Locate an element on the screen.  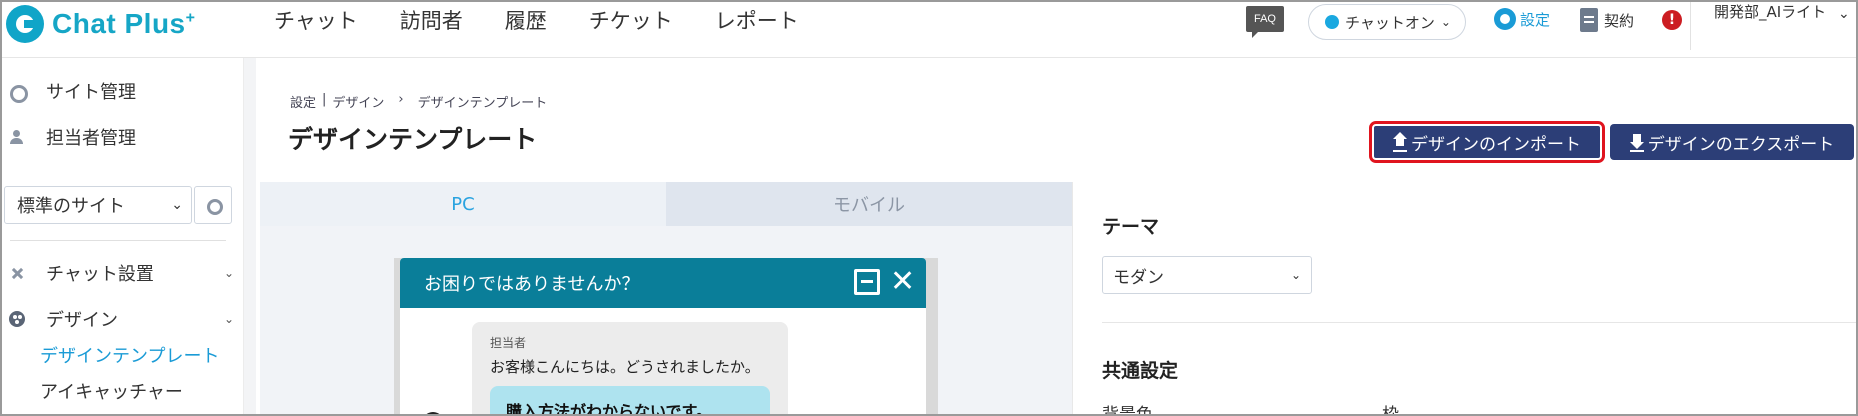
alert-icon: ! is located at coordinates (1672, 20).